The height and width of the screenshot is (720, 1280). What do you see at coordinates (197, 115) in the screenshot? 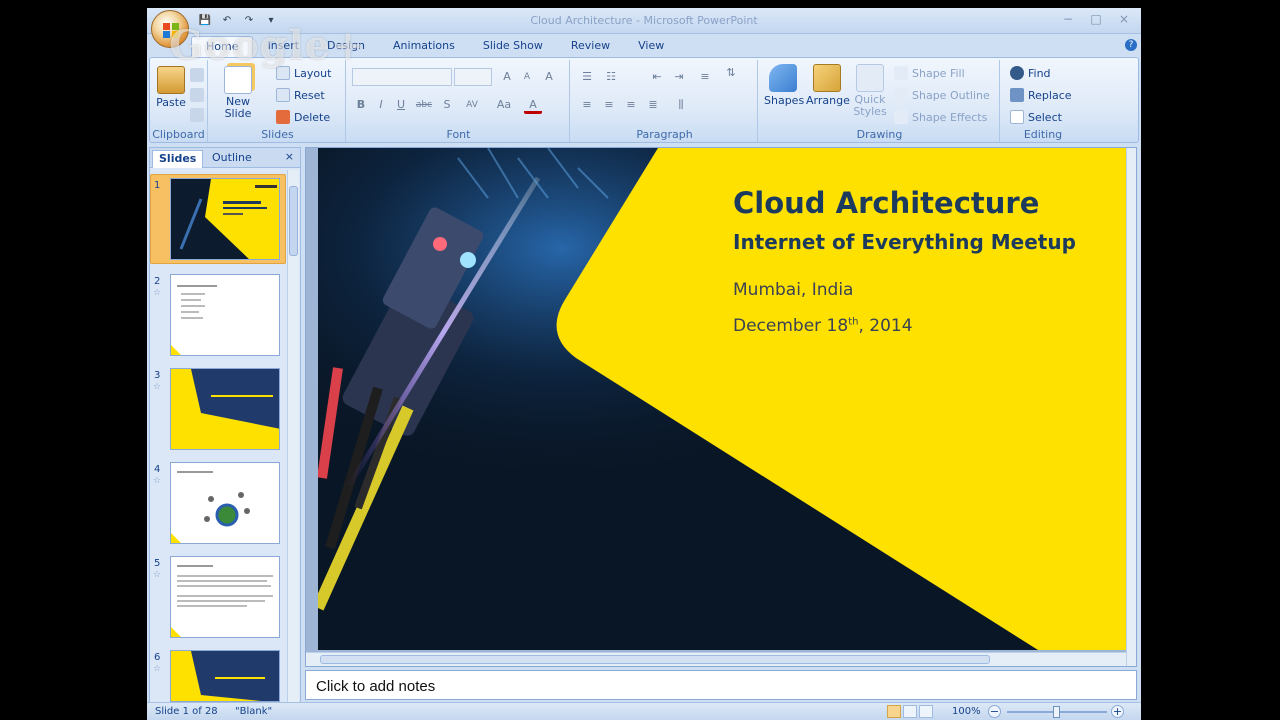
I see `format-painter-button` at bounding box center [197, 115].